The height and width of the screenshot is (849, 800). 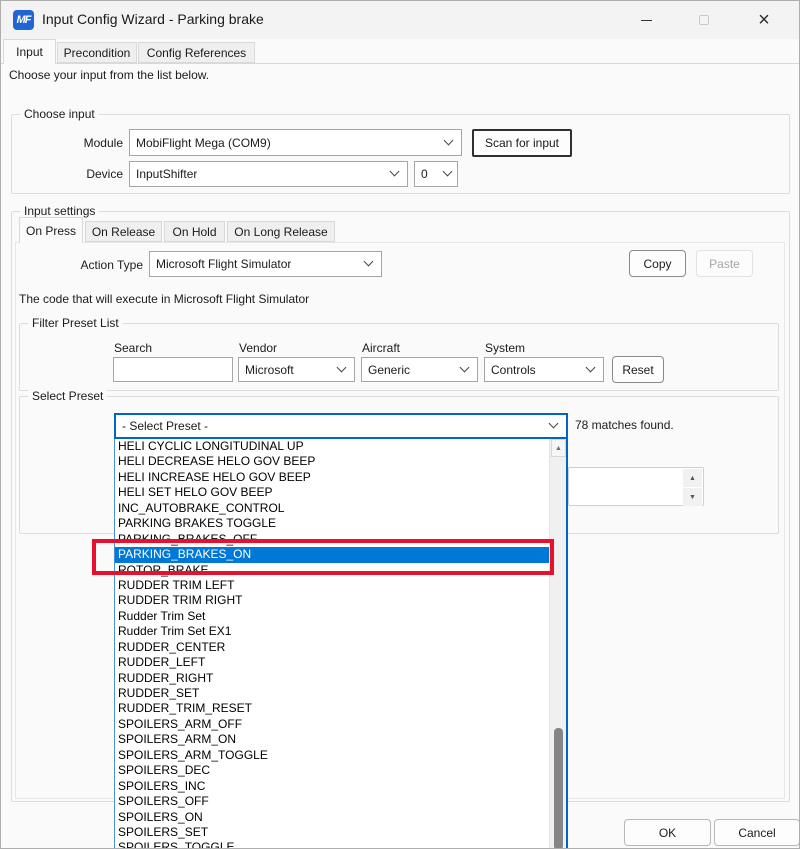 What do you see at coordinates (558, 448) in the screenshot?
I see `scroll-up-icon: ▲` at bounding box center [558, 448].